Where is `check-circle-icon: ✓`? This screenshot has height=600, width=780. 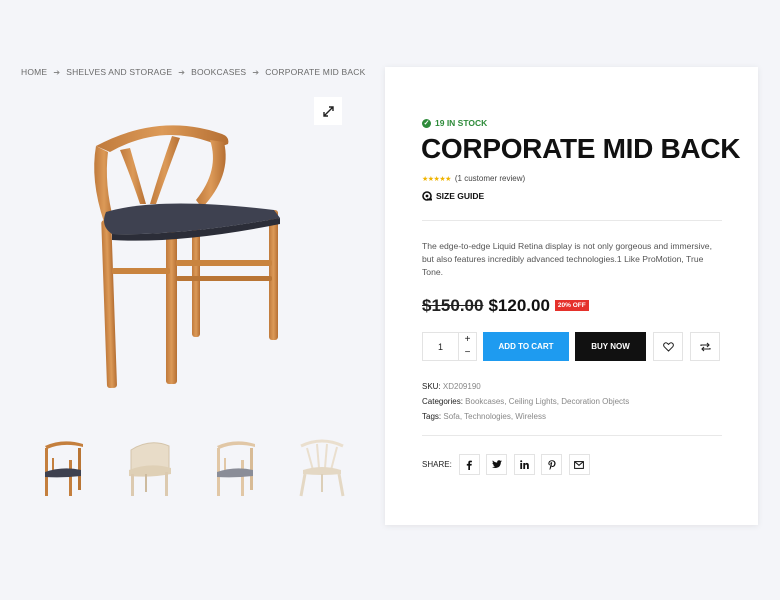
check-circle-icon: ✓ is located at coordinates (426, 123).